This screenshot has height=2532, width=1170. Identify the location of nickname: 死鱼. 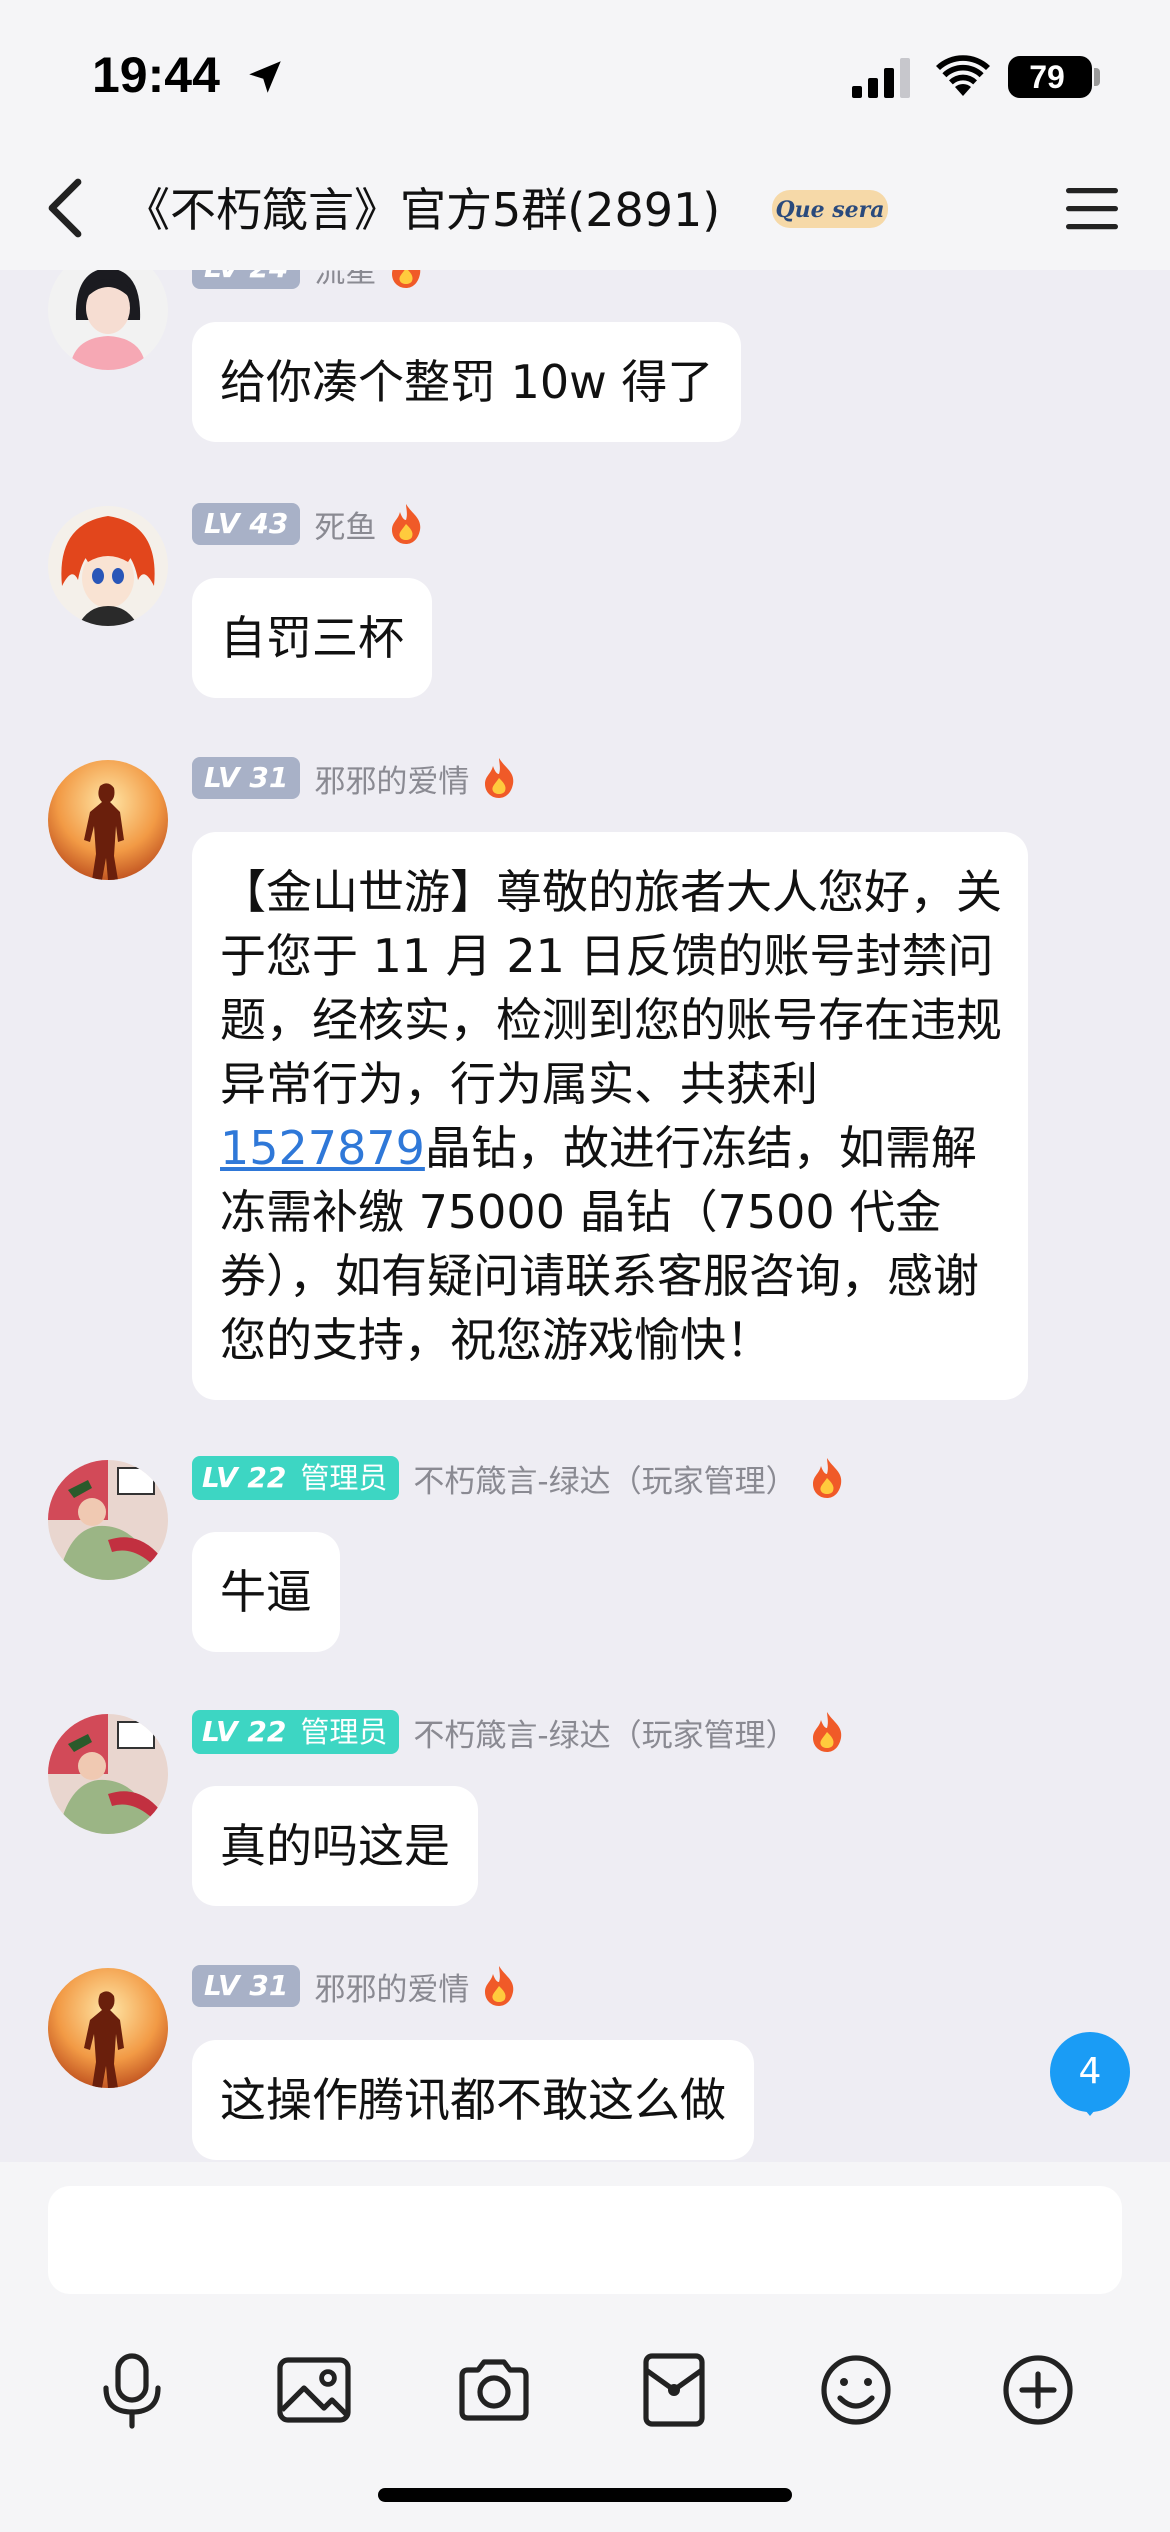
(345, 524).